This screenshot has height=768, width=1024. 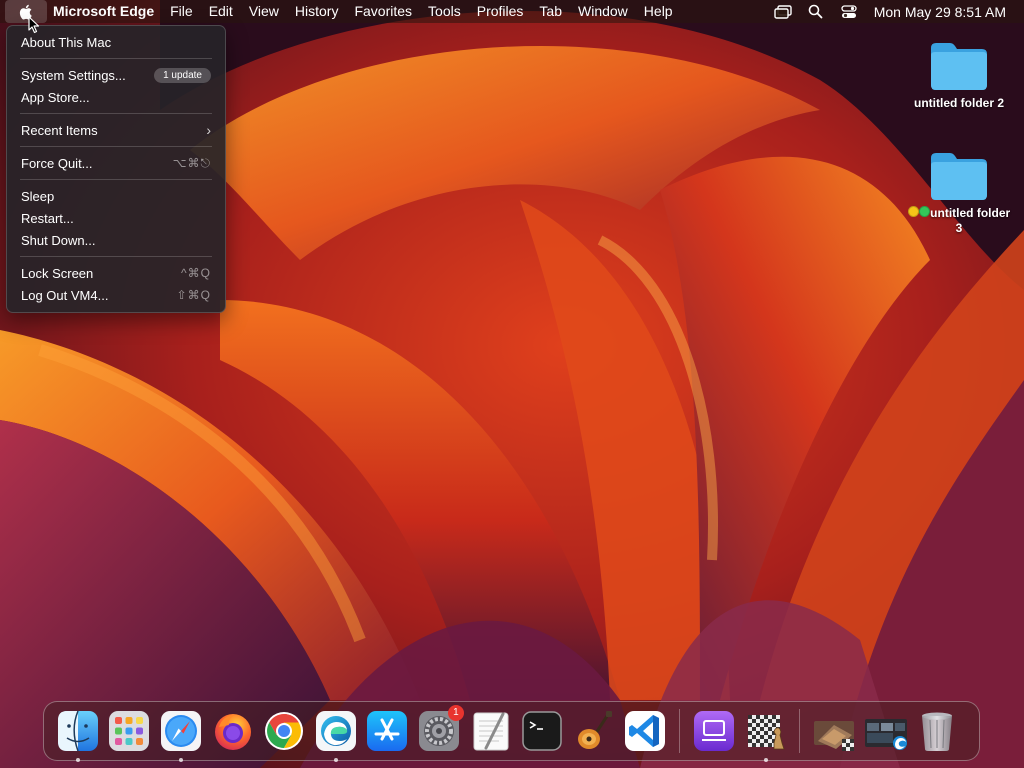 What do you see at coordinates (180, 731) in the screenshot?
I see `safari-icon` at bounding box center [180, 731].